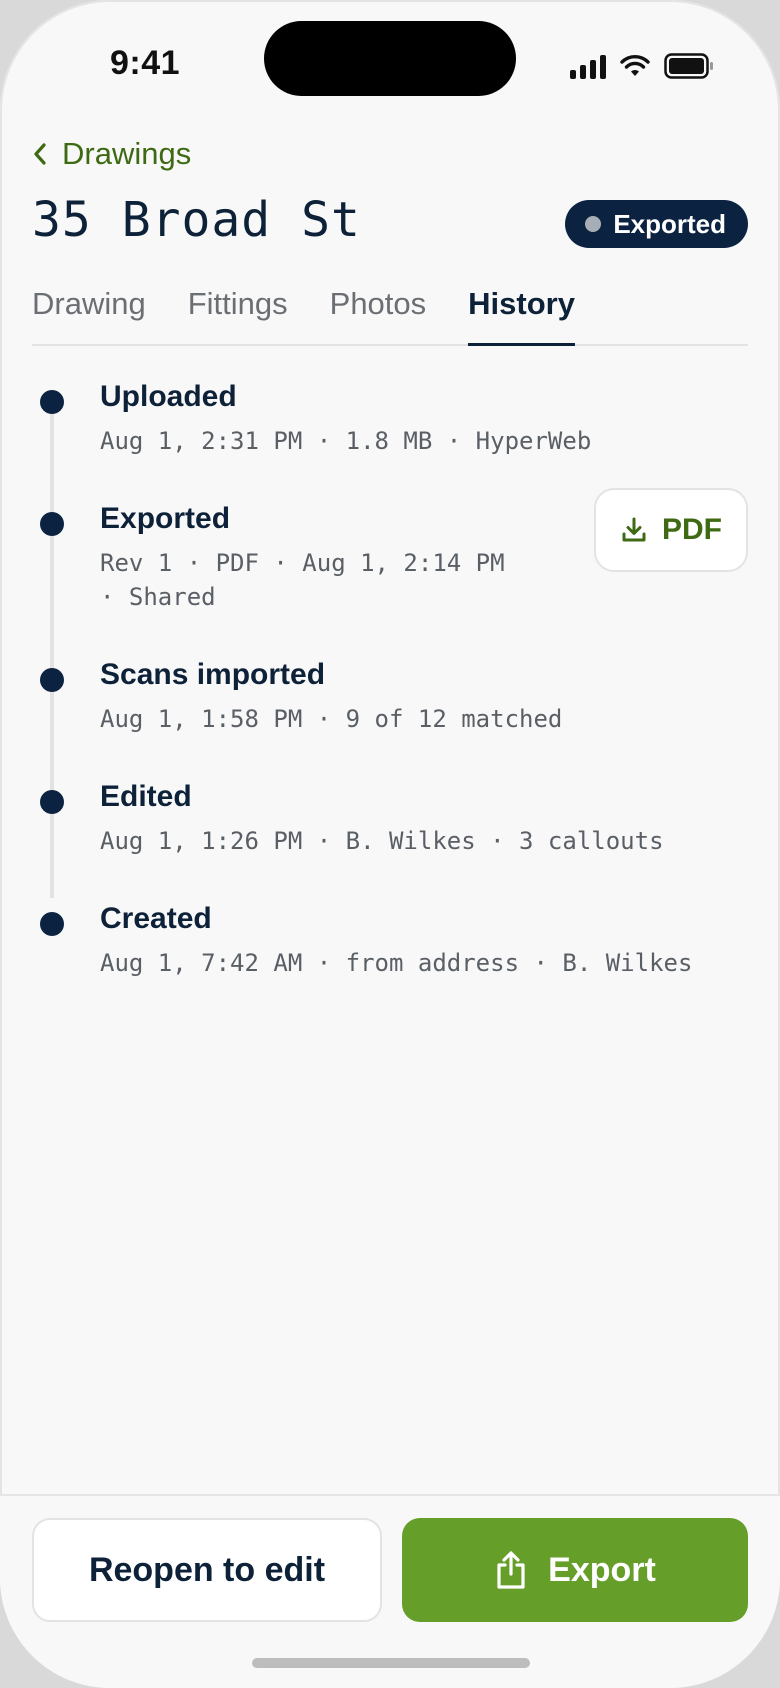  I want to click on status-dot-icon, so click(593, 224).